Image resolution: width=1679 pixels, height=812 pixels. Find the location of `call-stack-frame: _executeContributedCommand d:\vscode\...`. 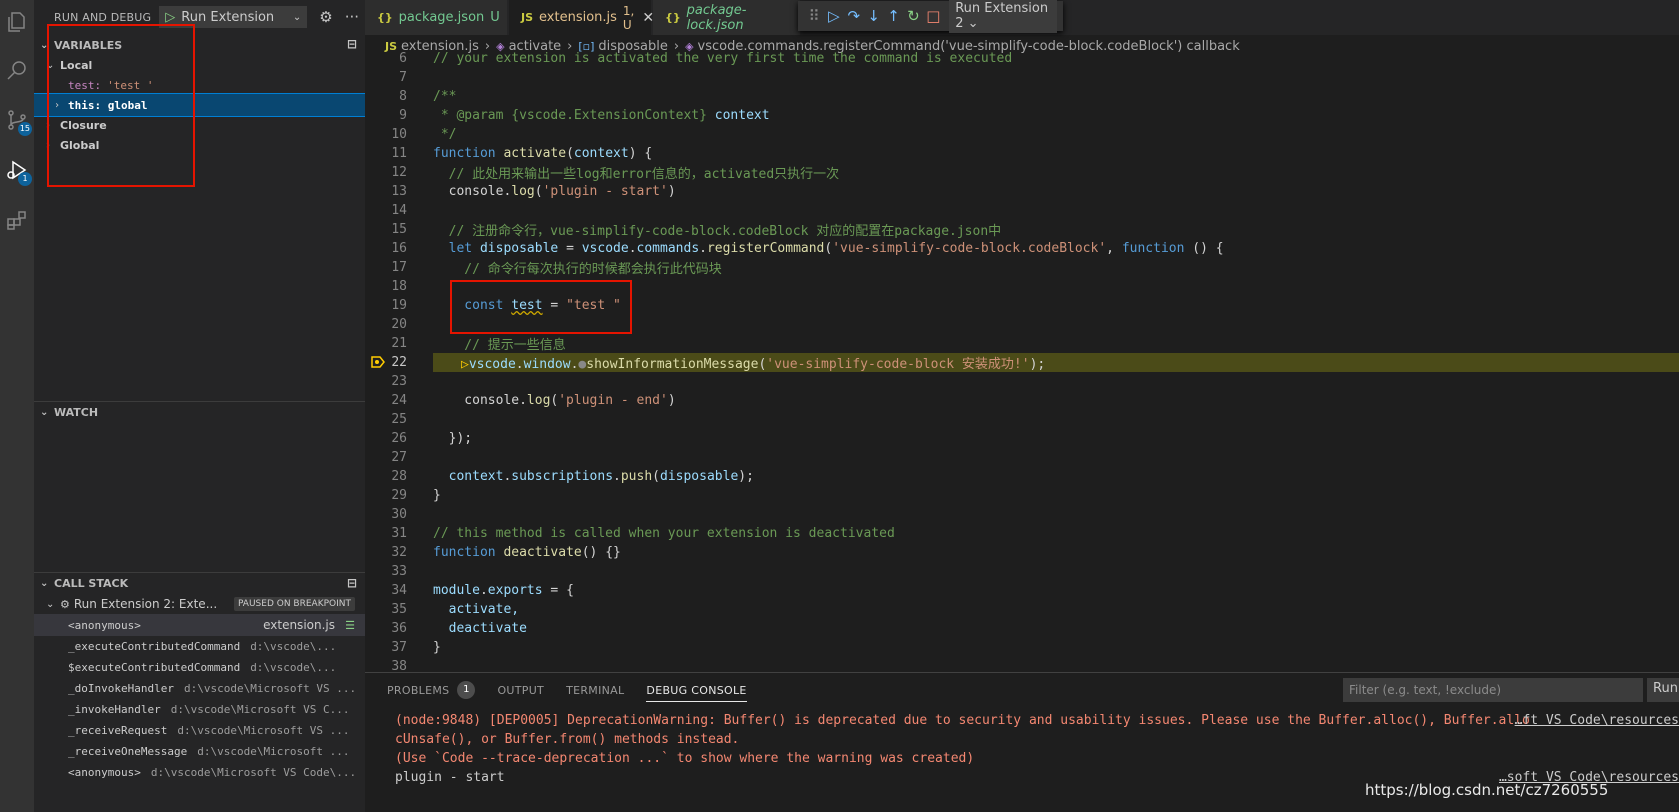

call-stack-frame: _executeContributedCommand d:\vscode\... is located at coordinates (199, 646).